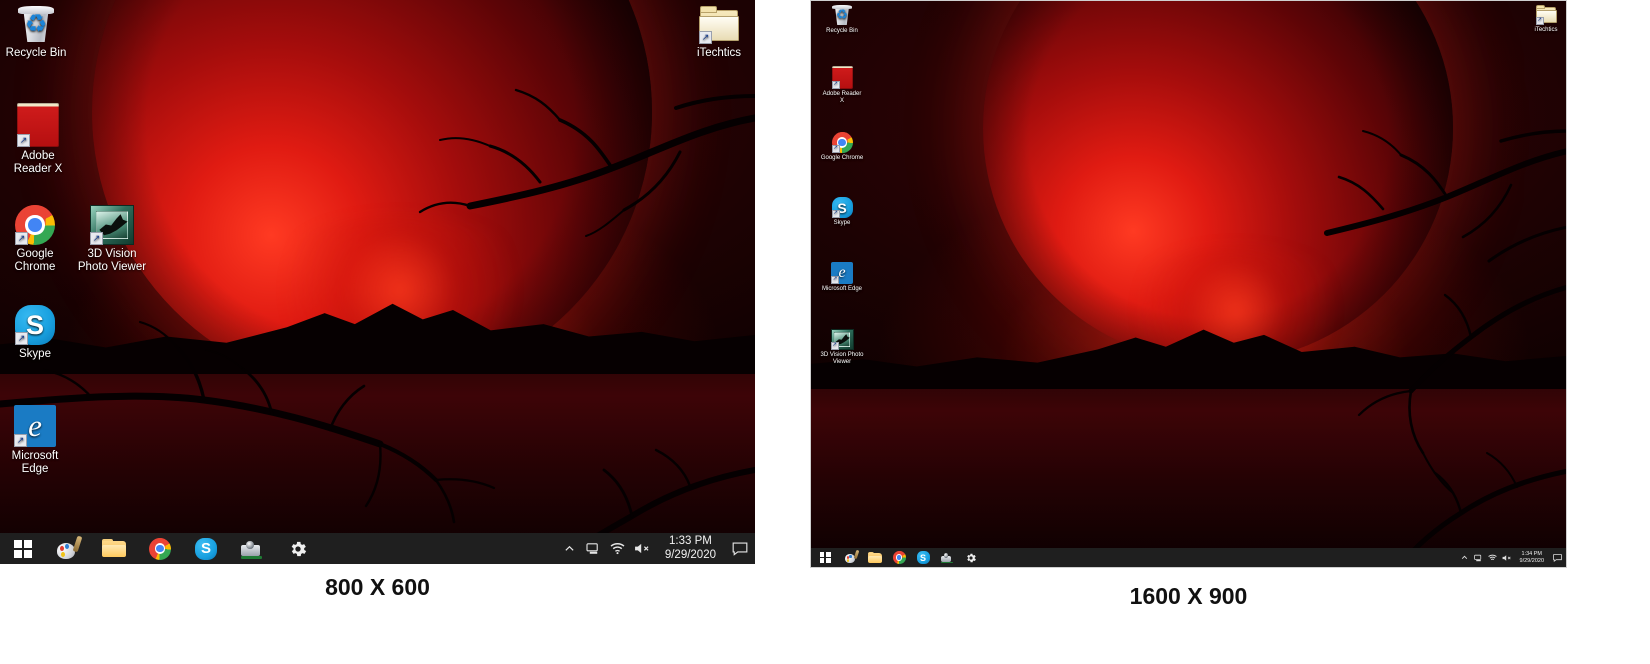 The height and width of the screenshot is (664, 1650). Describe the element at coordinates (1188, 596) in the screenshot. I see `caption-right: 1600 X 900` at that location.